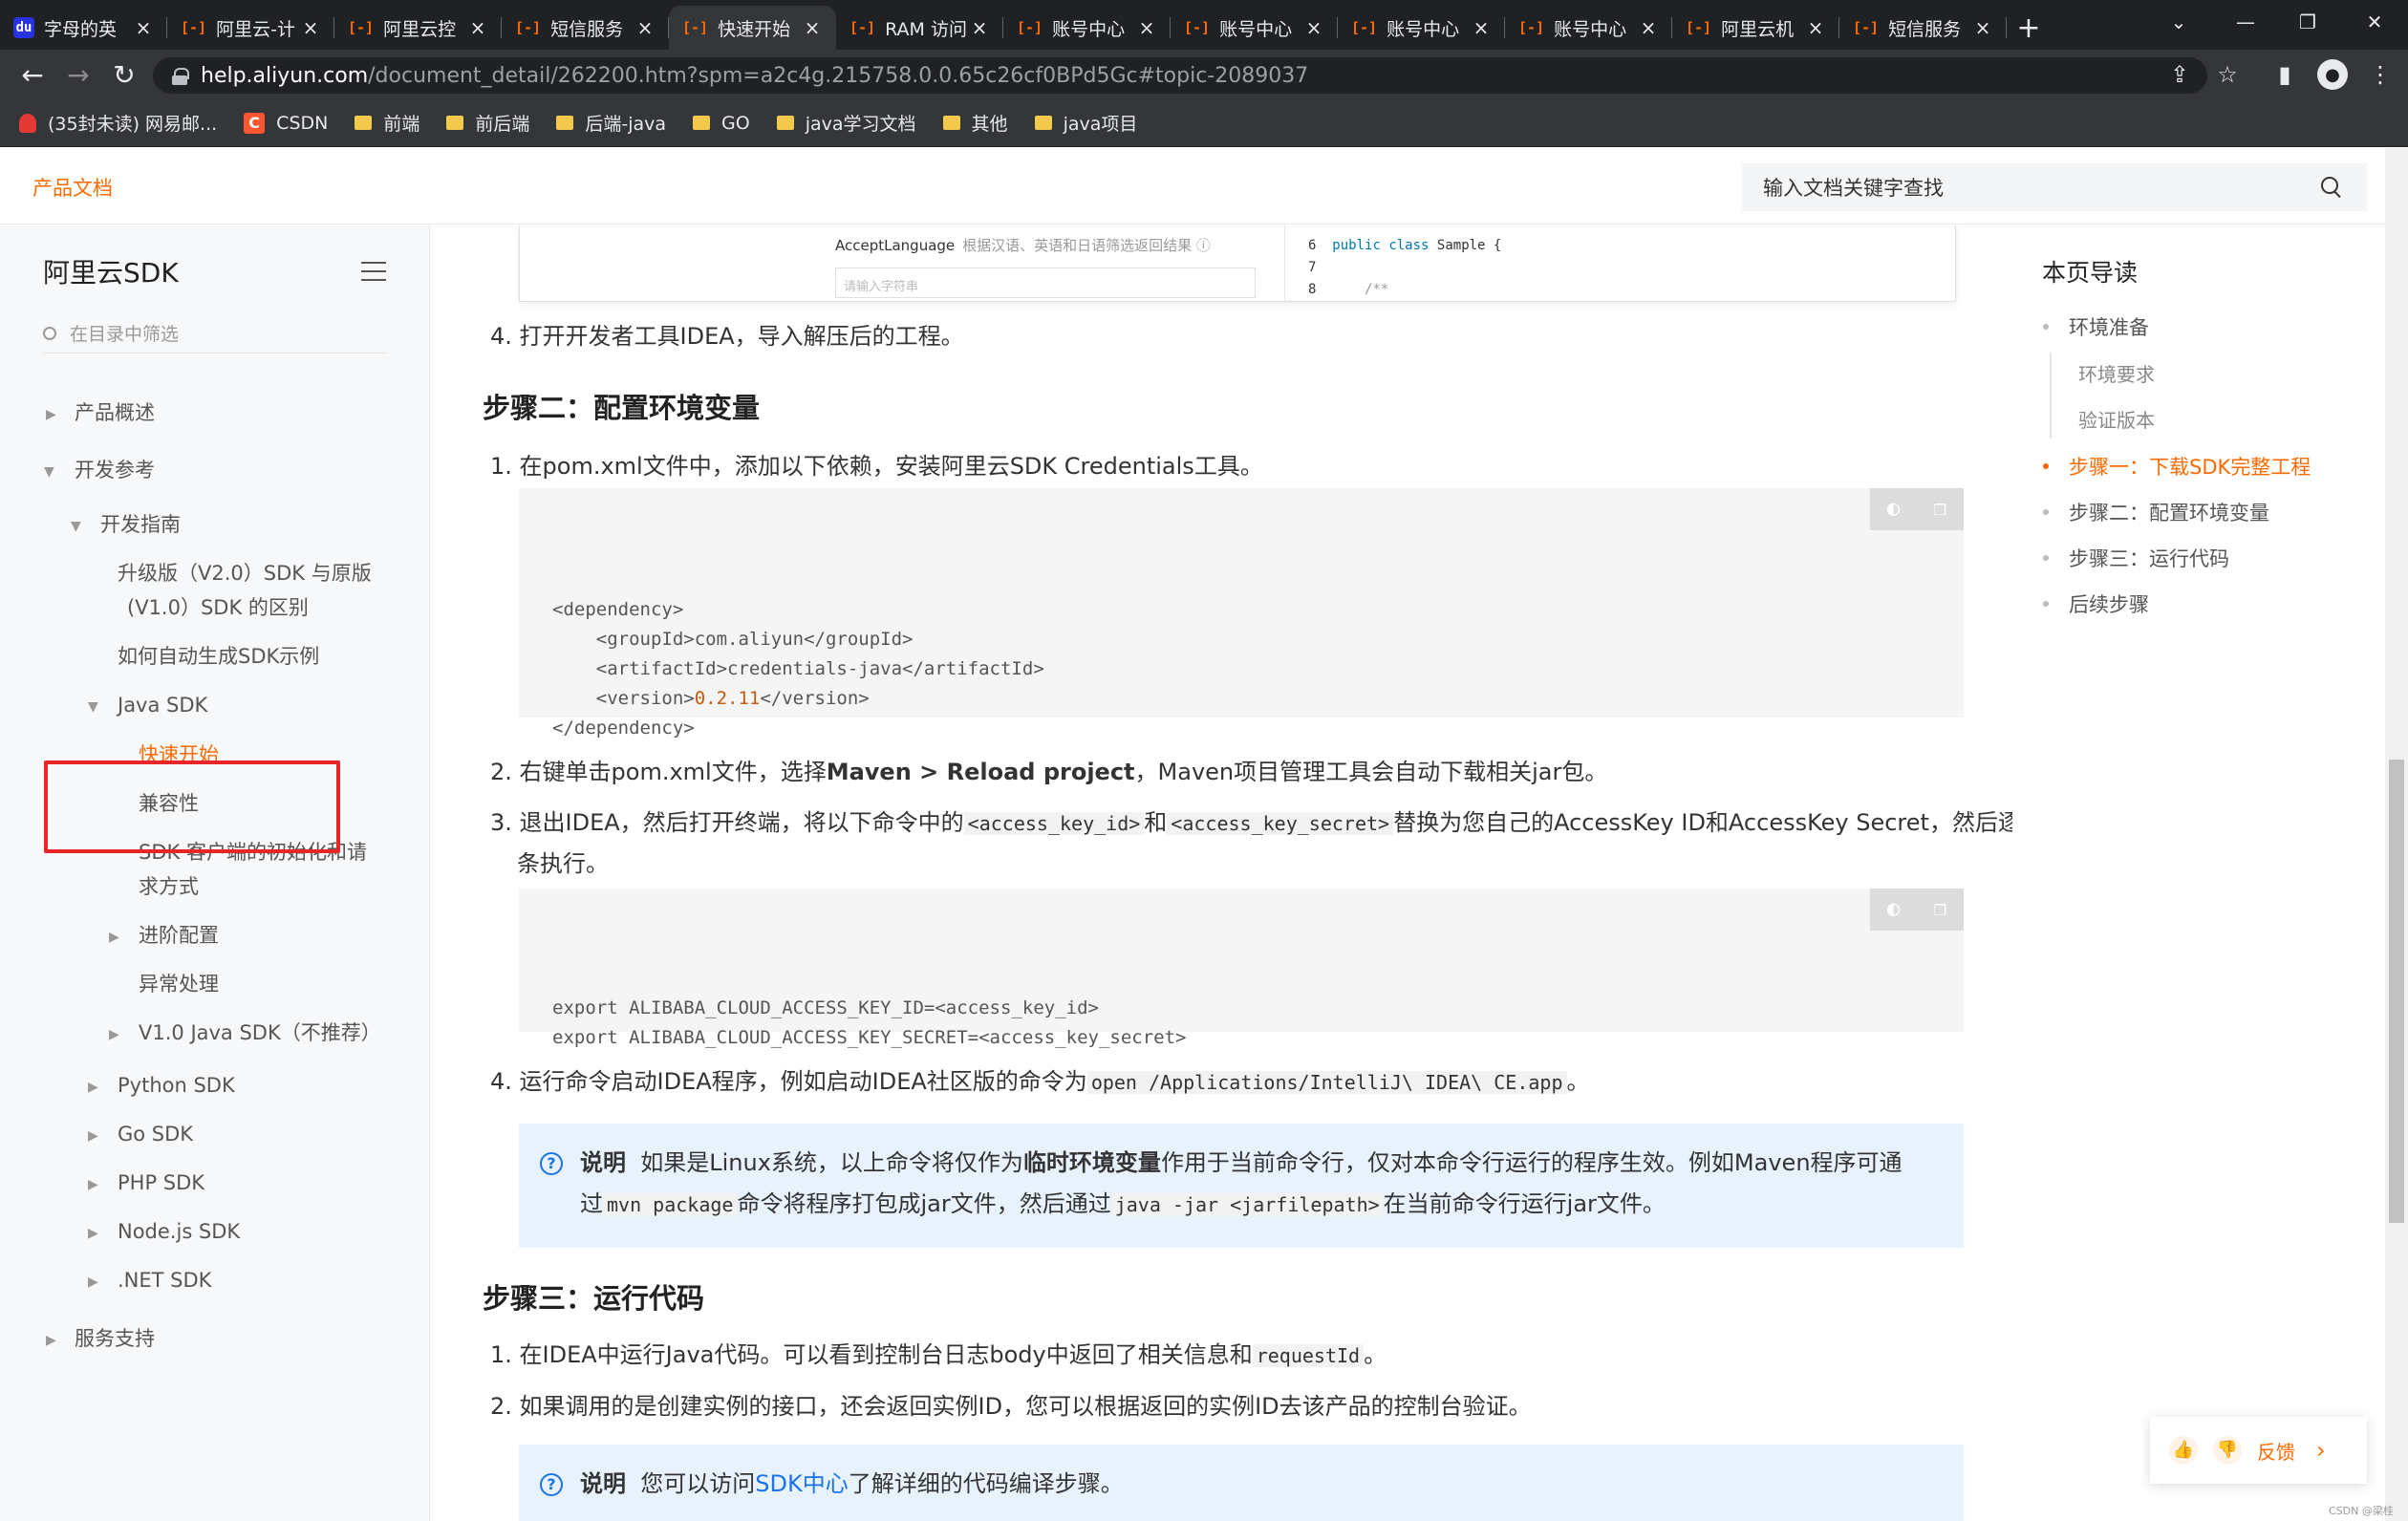 This screenshot has width=2408, height=1521. I want to click on bookmark-folder: 其他, so click(975, 123).